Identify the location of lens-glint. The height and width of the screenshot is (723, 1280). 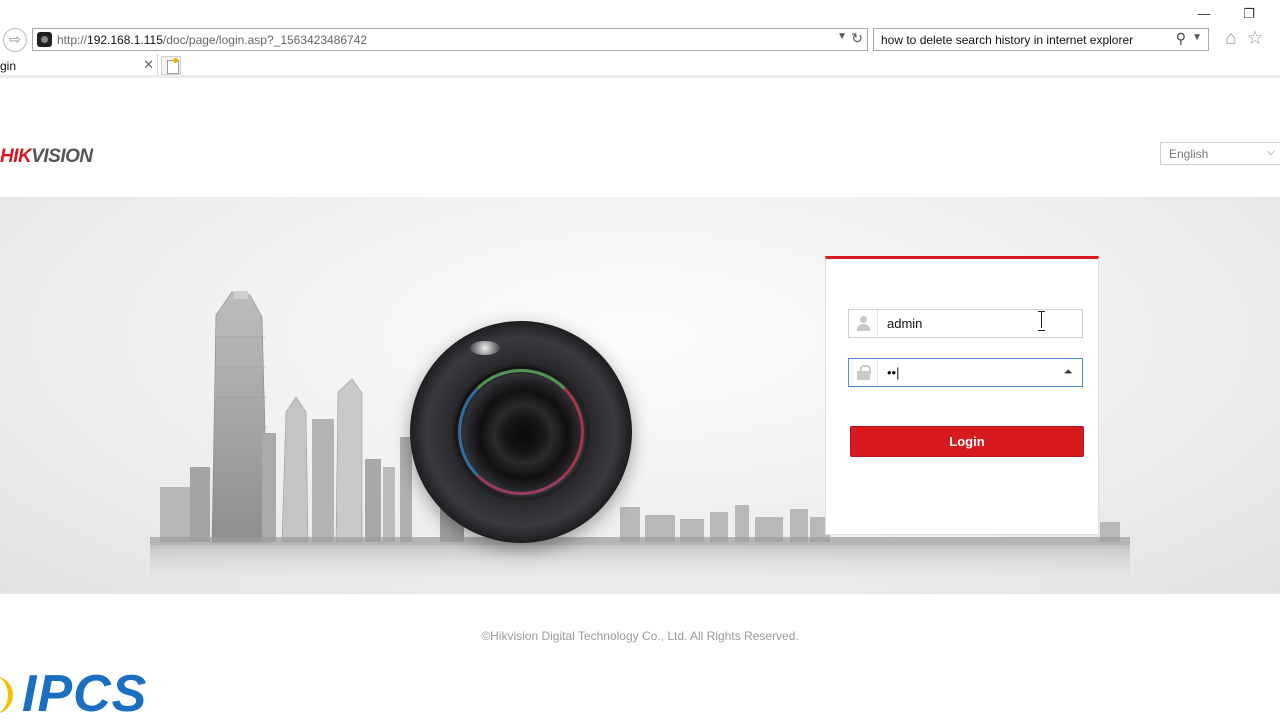
(485, 348).